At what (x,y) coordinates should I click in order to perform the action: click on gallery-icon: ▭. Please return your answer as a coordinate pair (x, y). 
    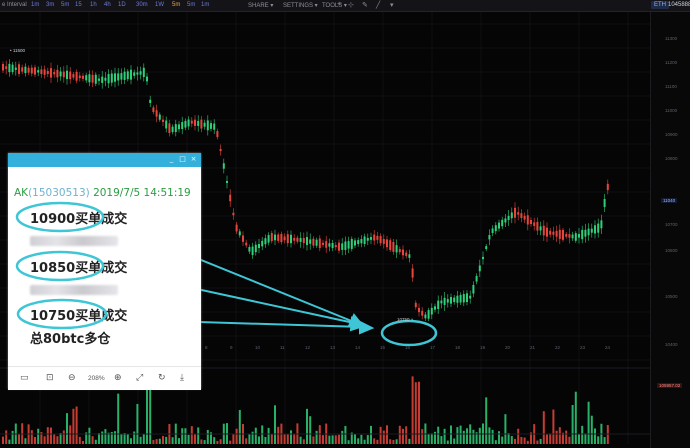
    Looking at the image, I should click on (24, 378).